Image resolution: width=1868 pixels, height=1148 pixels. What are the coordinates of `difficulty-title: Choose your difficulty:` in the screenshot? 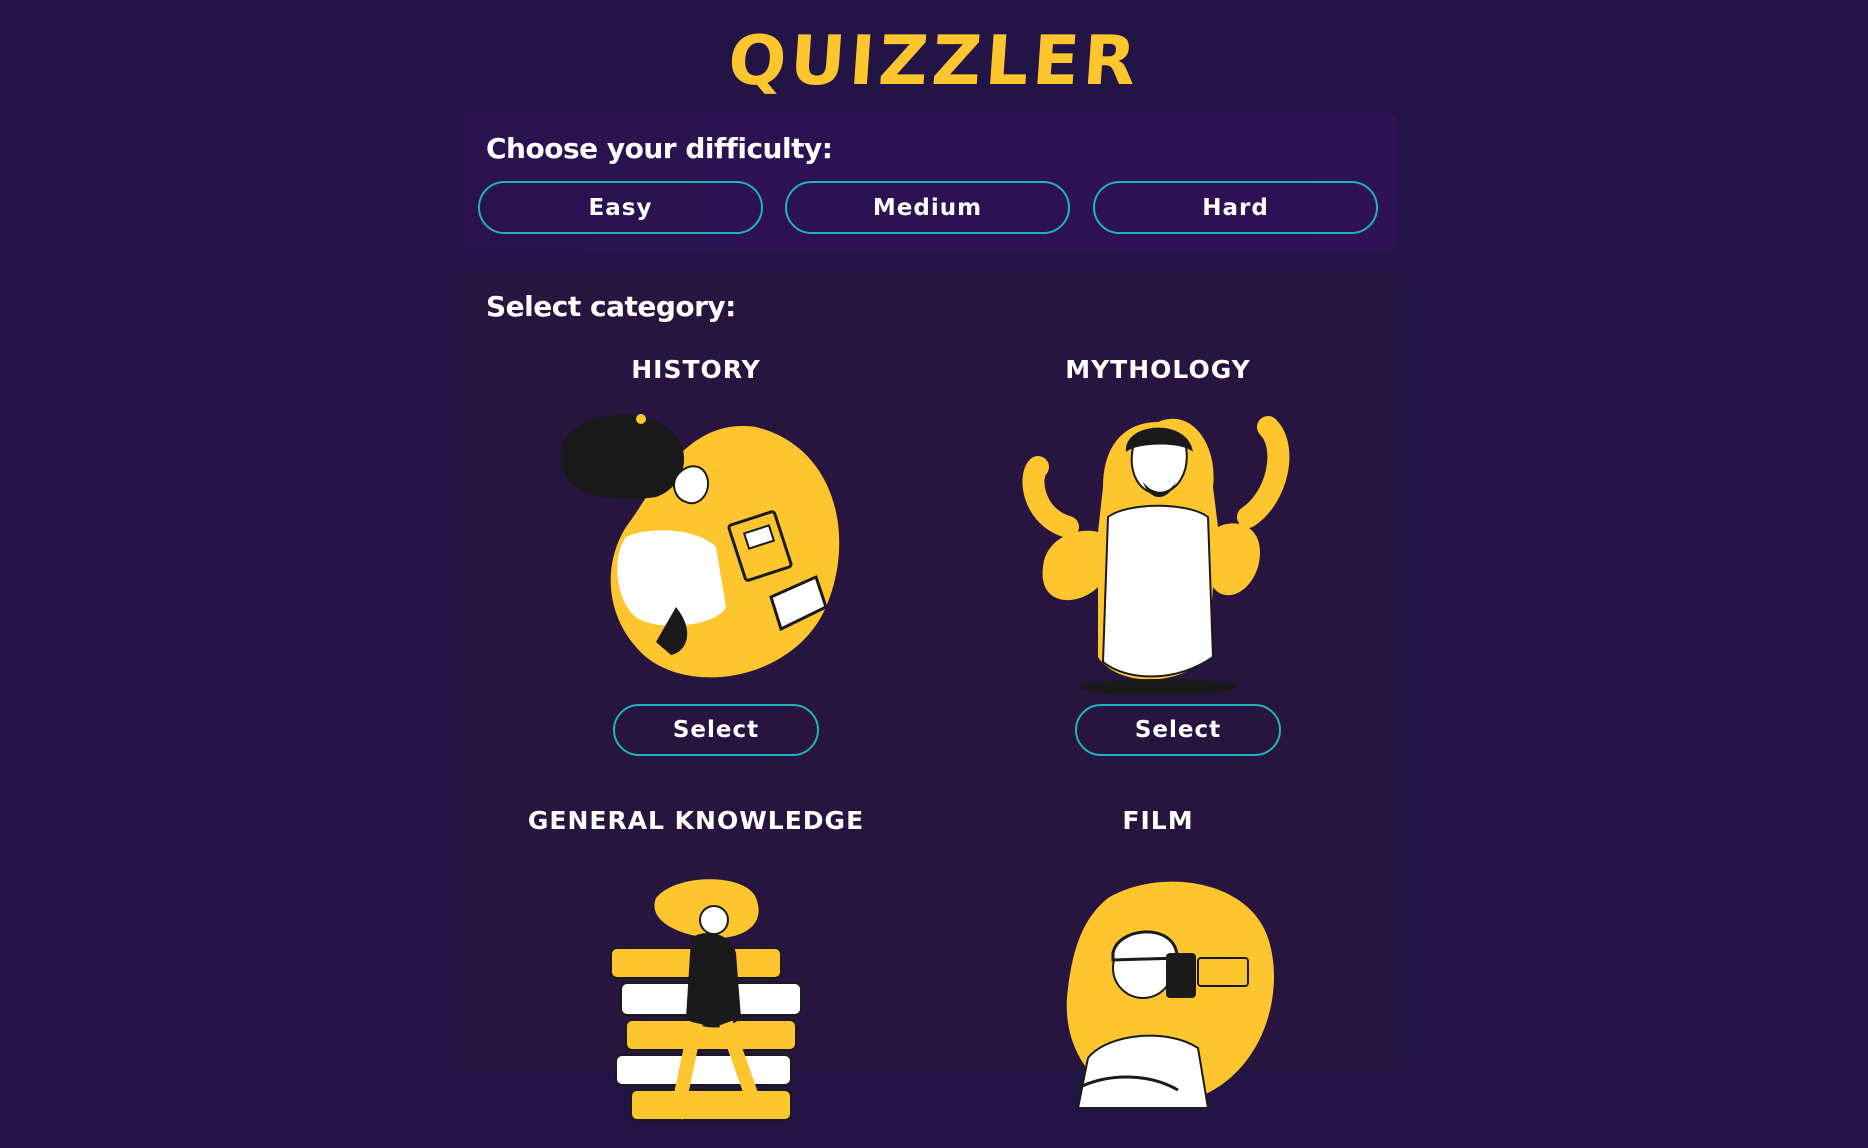 It's located at (659, 148).